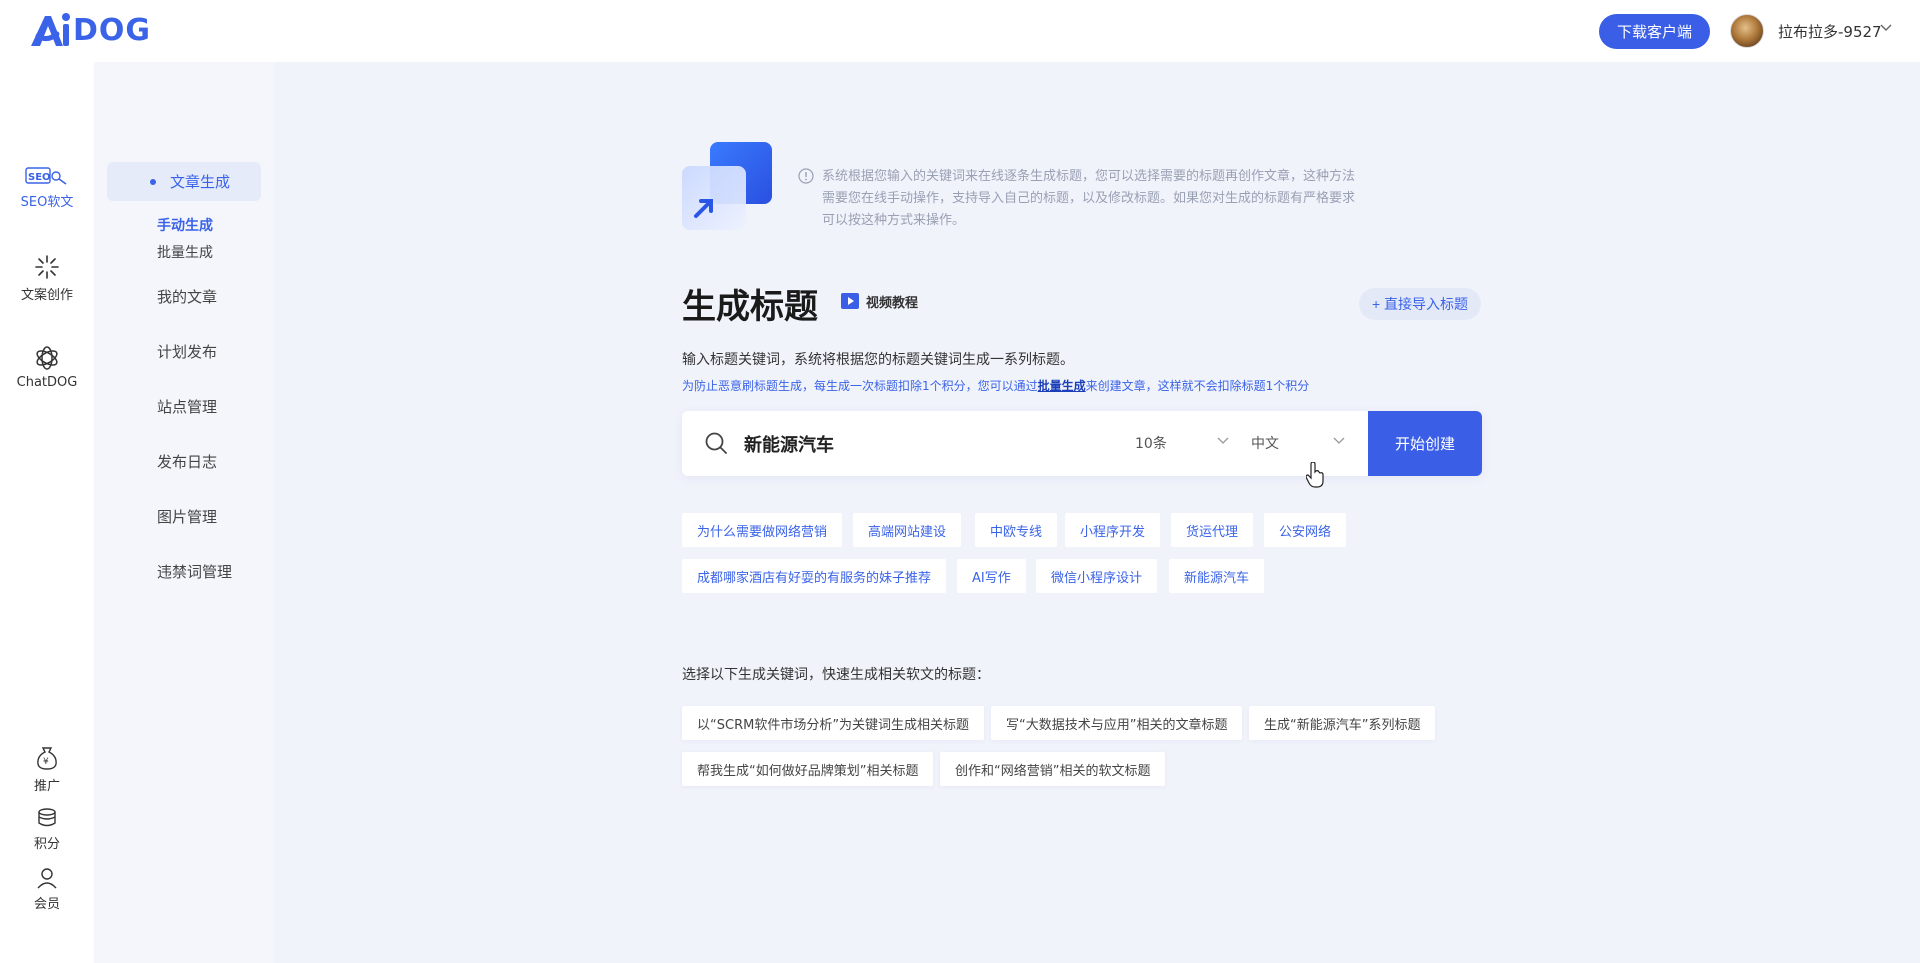  I want to click on warning-suffix: 来创建文章，这样就不会扣除标题1个积分, so click(1197, 386).